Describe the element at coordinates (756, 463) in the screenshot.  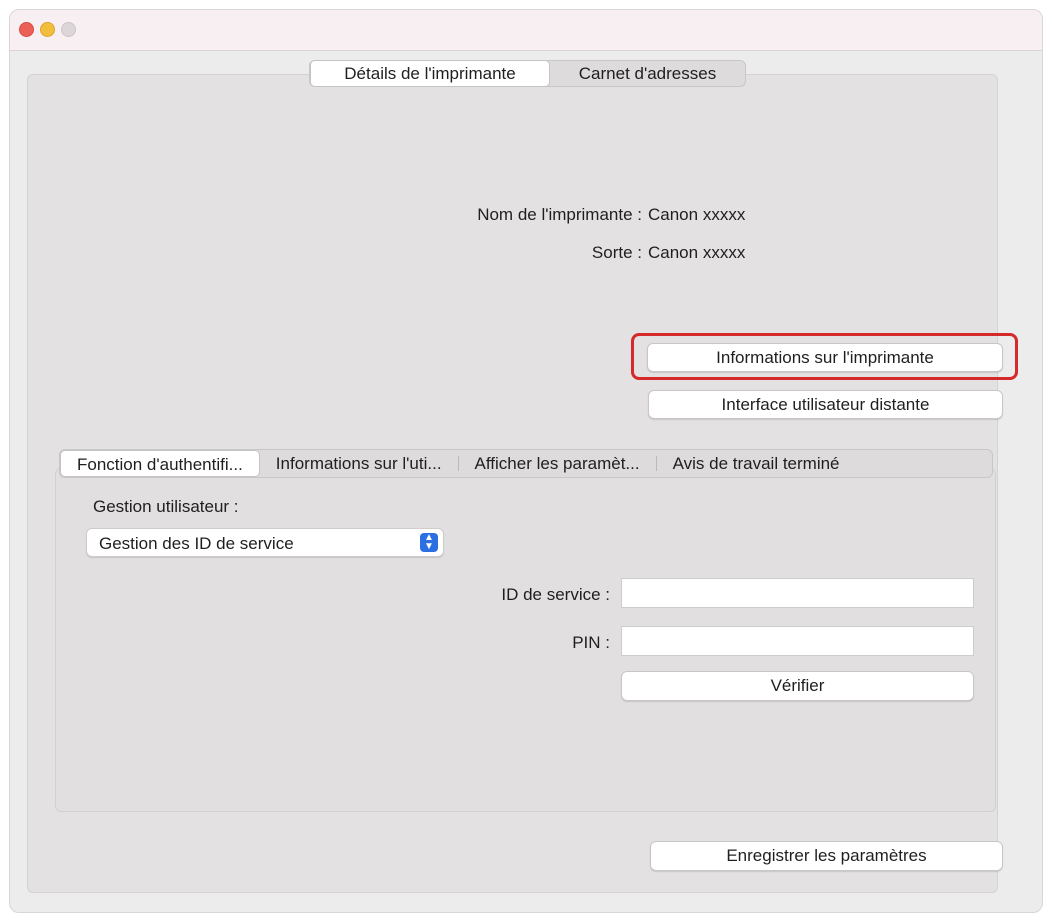
I see `tab-job-notification: Avis de travail terminé` at that location.